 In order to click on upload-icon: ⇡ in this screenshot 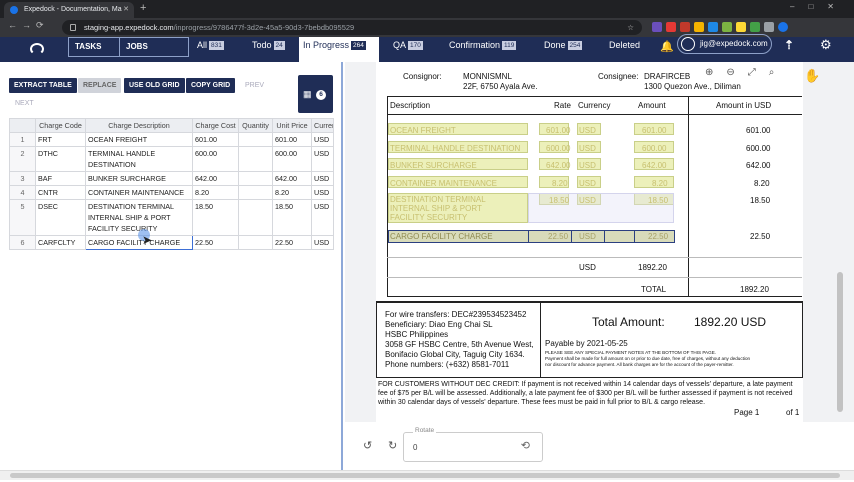, I will do `click(789, 45)`.